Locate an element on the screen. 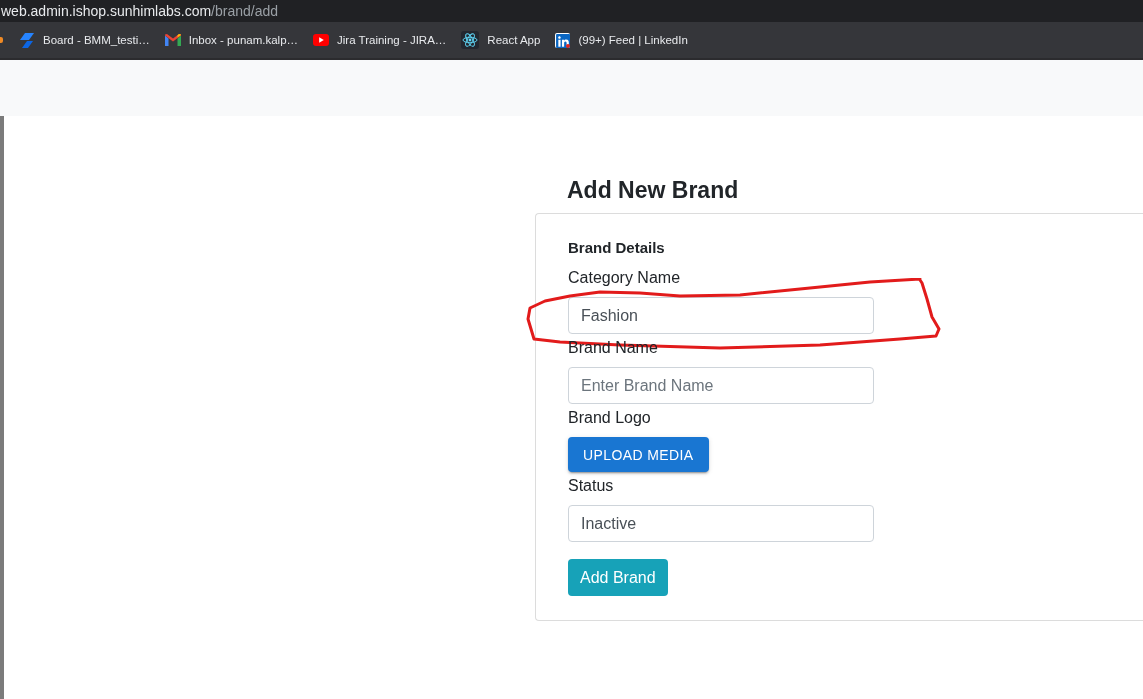  bookmark-link: (99+) Feed | LinkedIn is located at coordinates (621, 40).